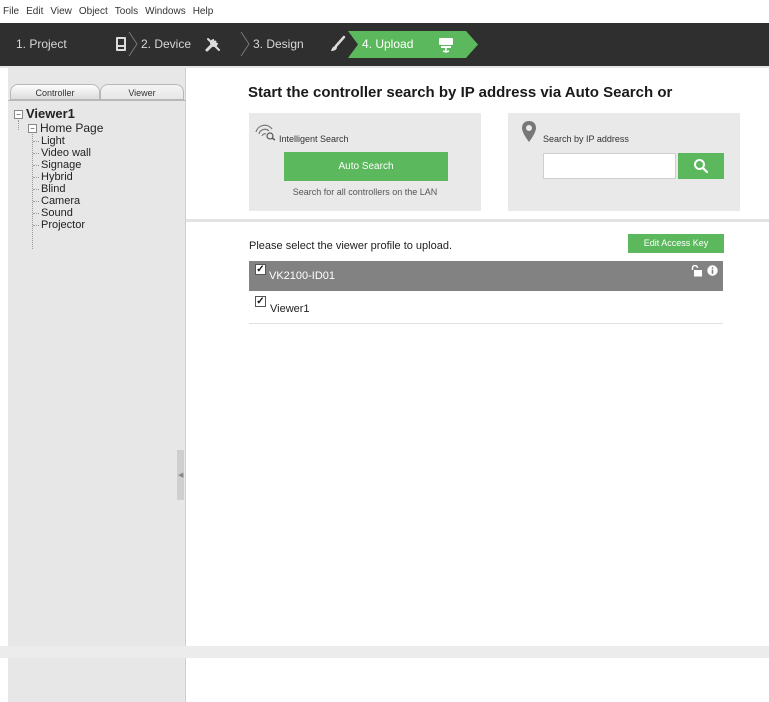 The image size is (769, 702). I want to click on menu-bar: File Edit View Object Tools Windows Help, so click(384, 11).